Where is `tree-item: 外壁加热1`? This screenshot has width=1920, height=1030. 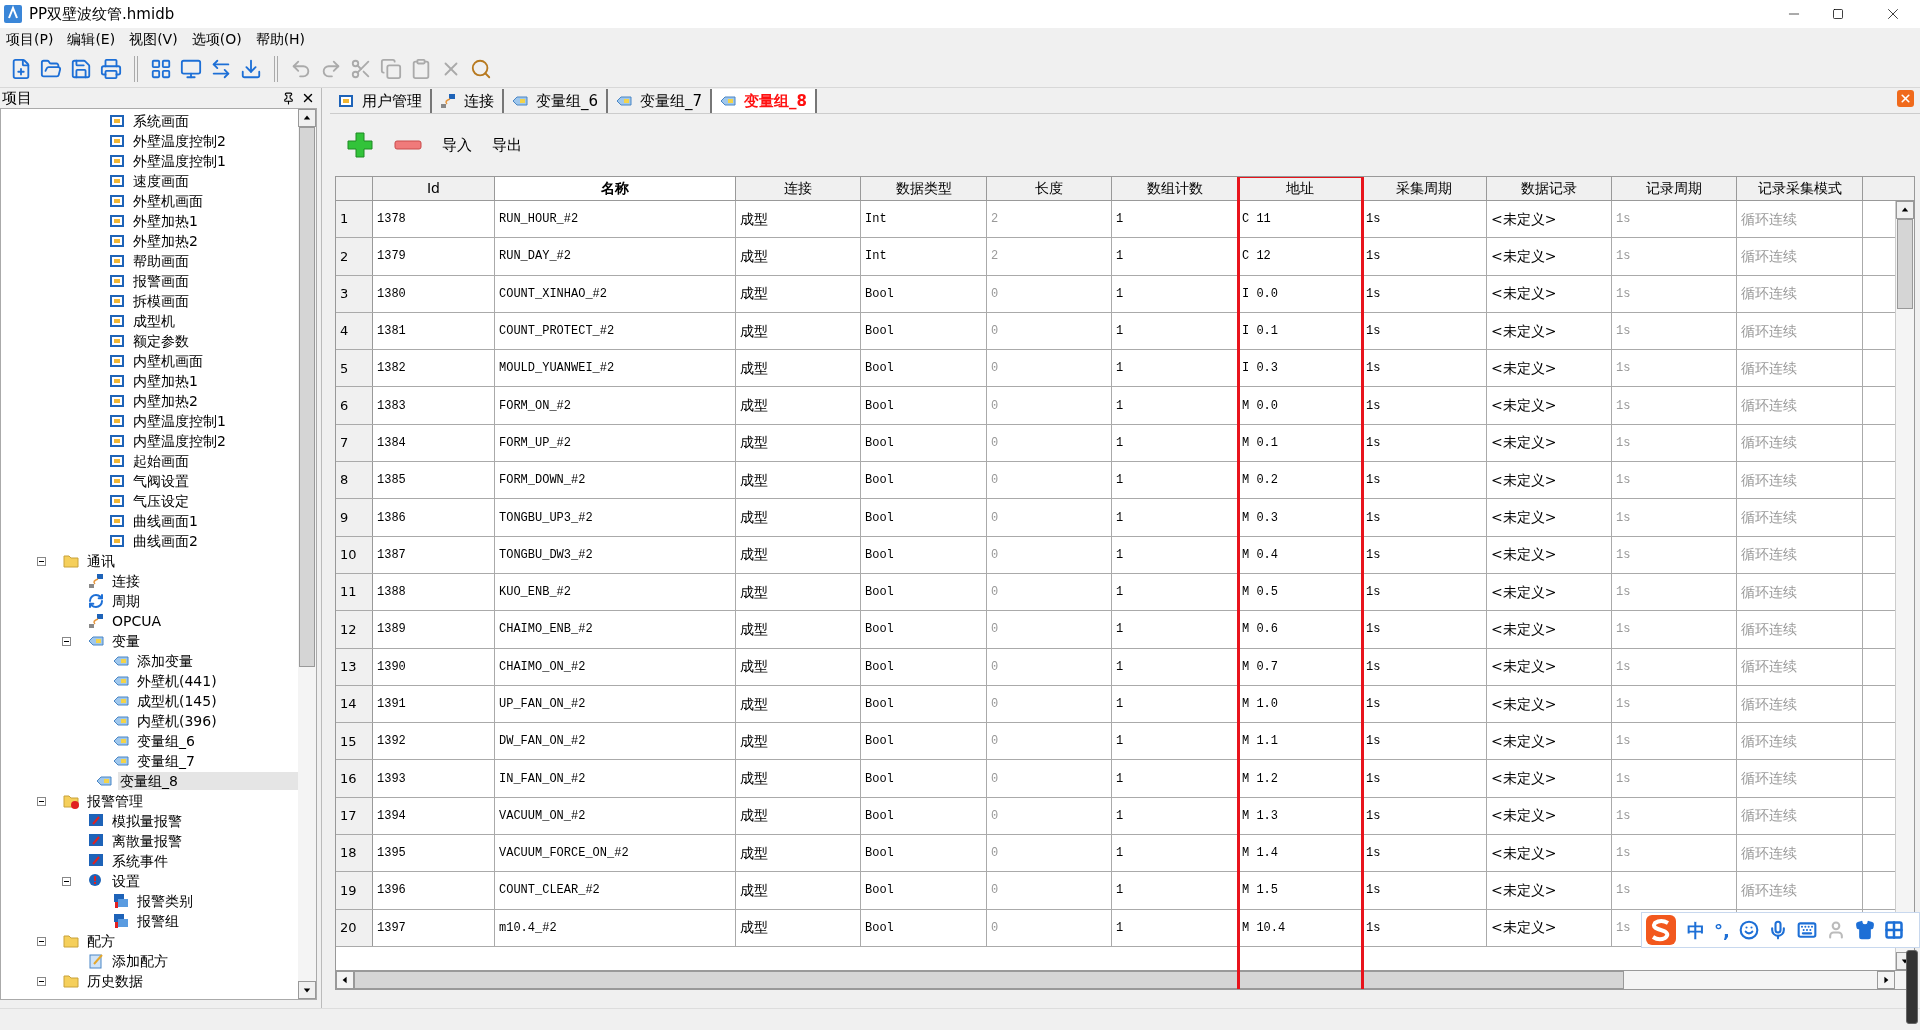 tree-item: 外壁加热1 is located at coordinates (165, 221).